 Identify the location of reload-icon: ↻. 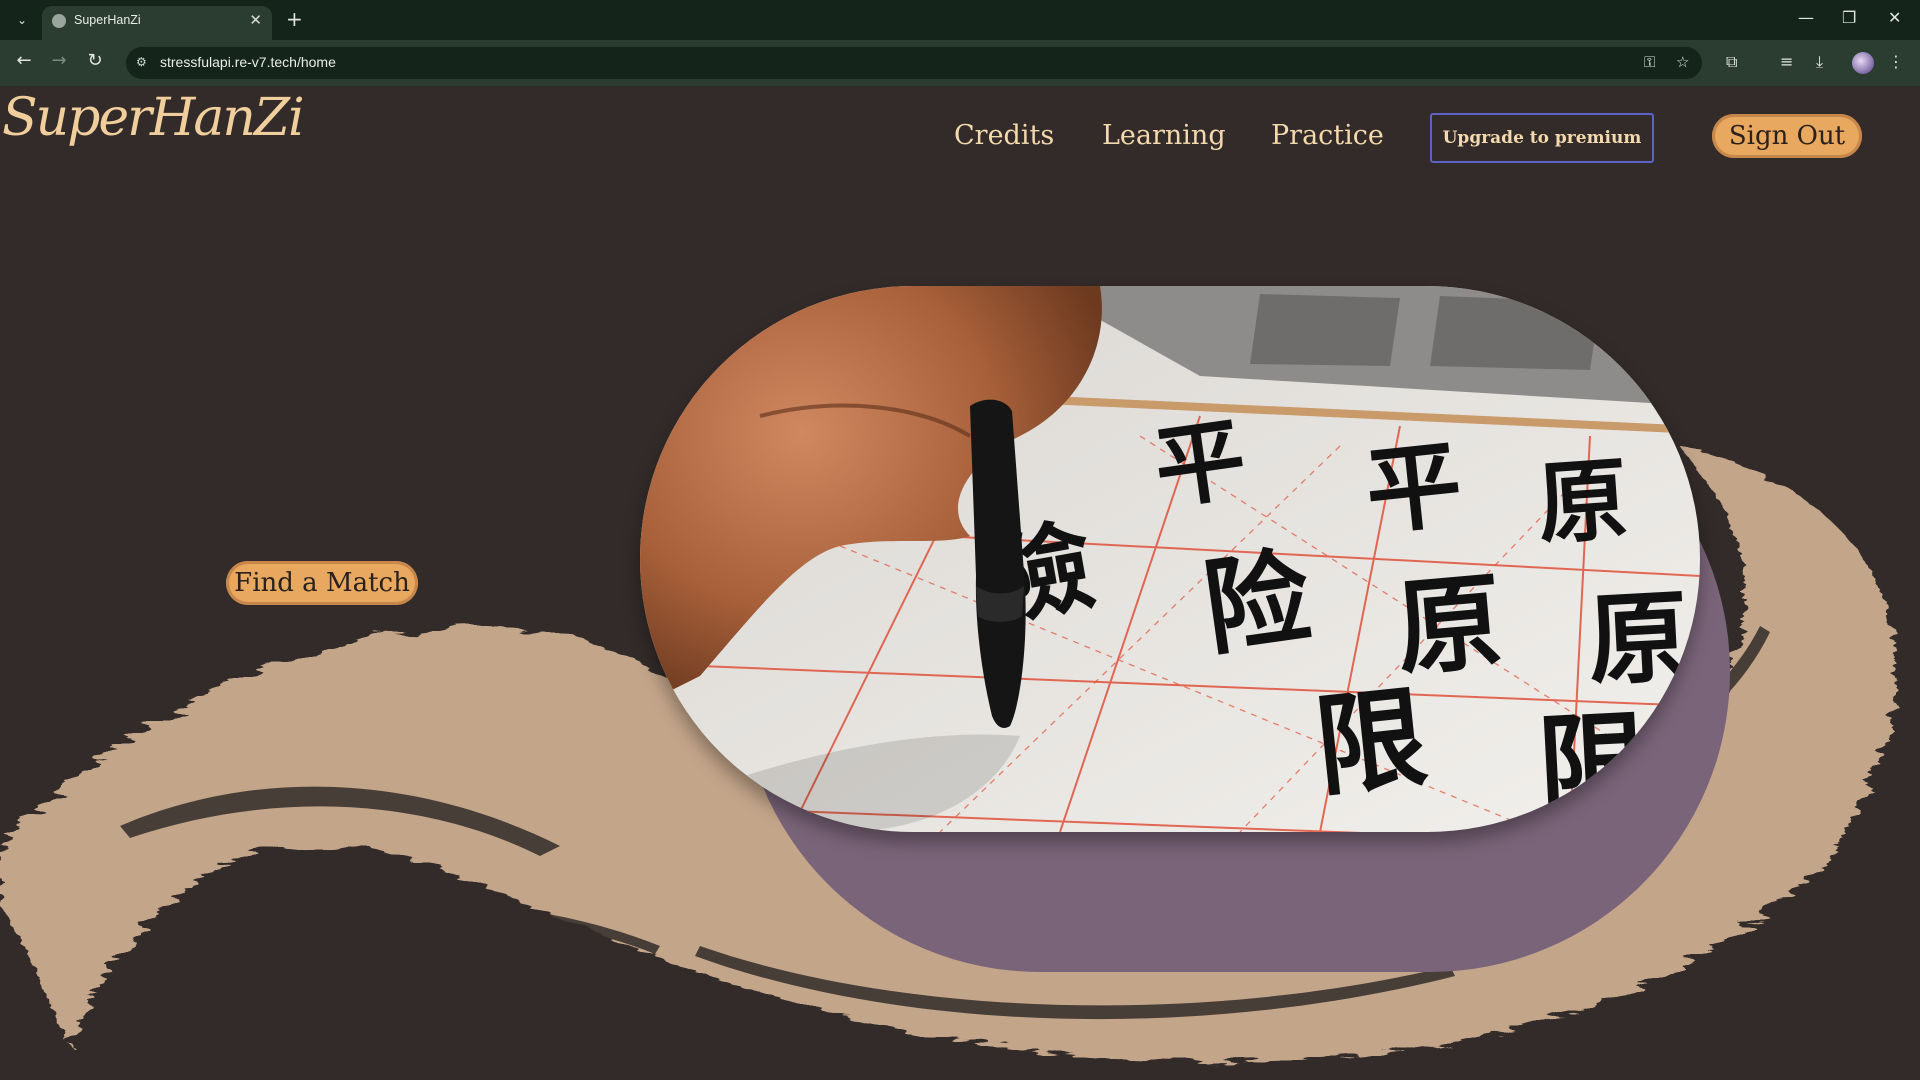
(95, 60).